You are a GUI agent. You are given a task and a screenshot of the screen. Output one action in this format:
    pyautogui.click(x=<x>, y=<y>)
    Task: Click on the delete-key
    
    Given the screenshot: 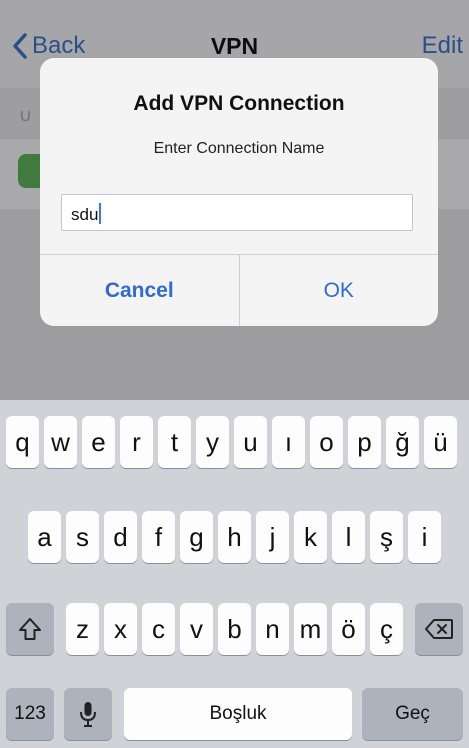 What is the action you would take?
    pyautogui.click(x=439, y=629)
    